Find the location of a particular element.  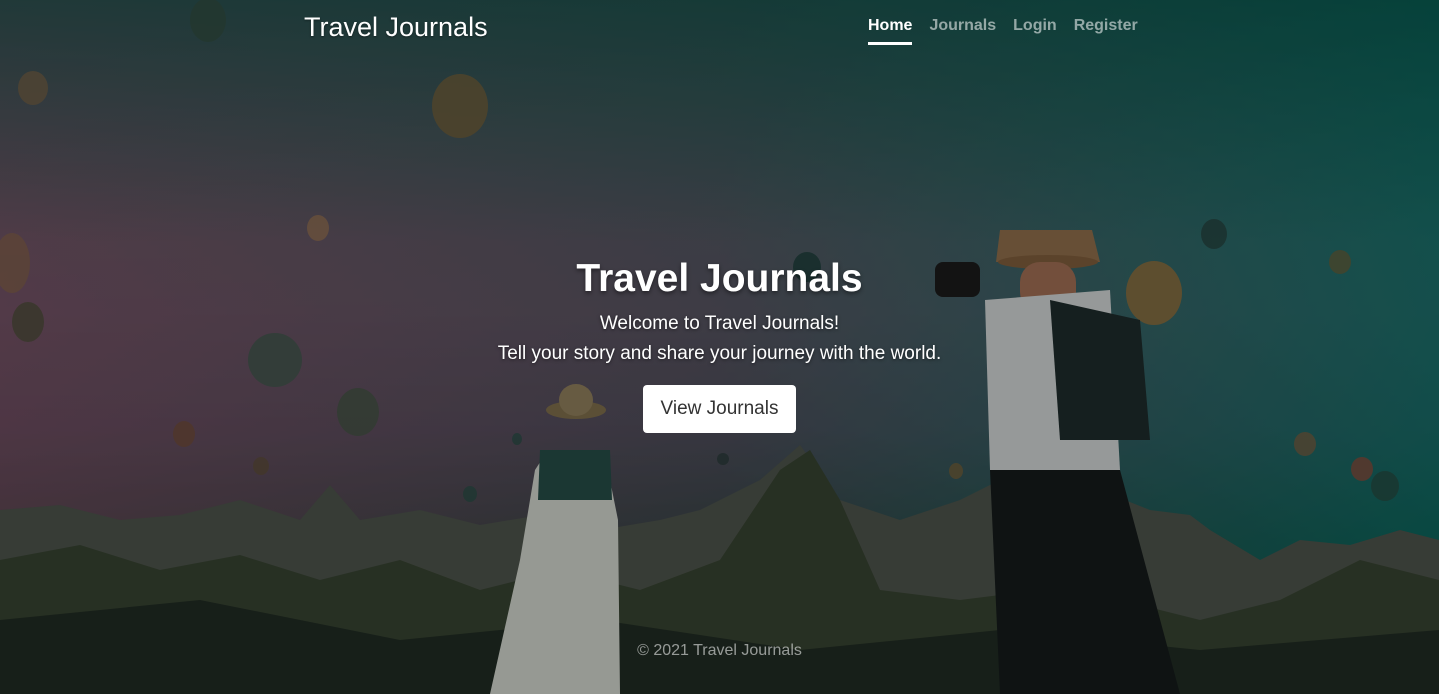

nav-links: Home Journals Login Register is located at coordinates (1003, 31).